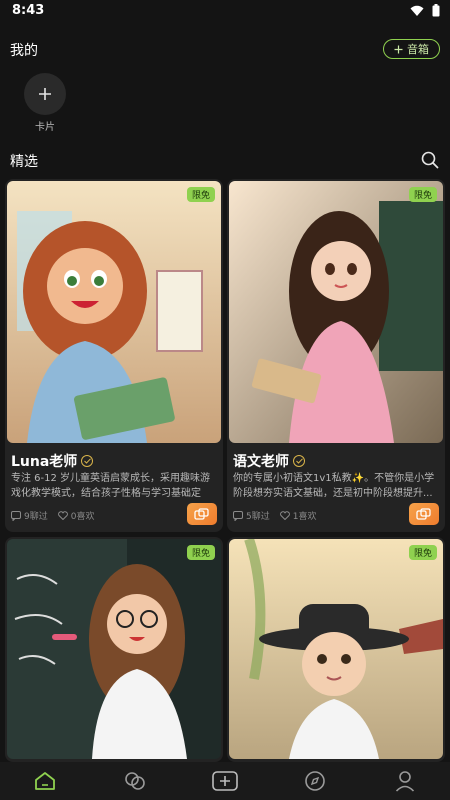  What do you see at coordinates (24, 162) in the screenshot?
I see `section-title-featured: 精选` at bounding box center [24, 162].